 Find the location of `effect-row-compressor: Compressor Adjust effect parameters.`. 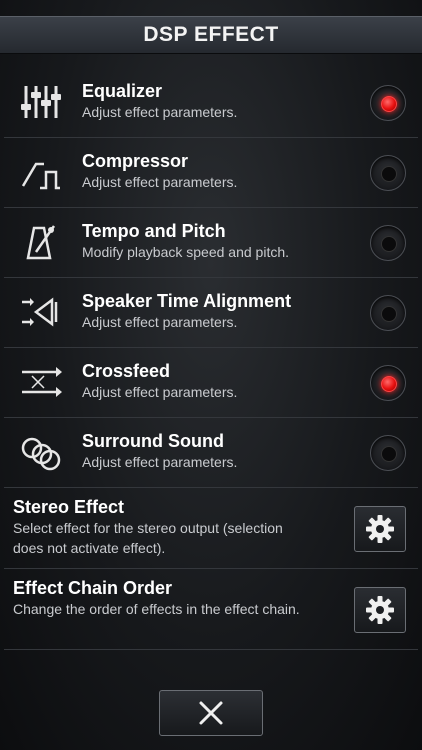

effect-row-compressor: Compressor Adjust effect parameters. is located at coordinates (211, 173).